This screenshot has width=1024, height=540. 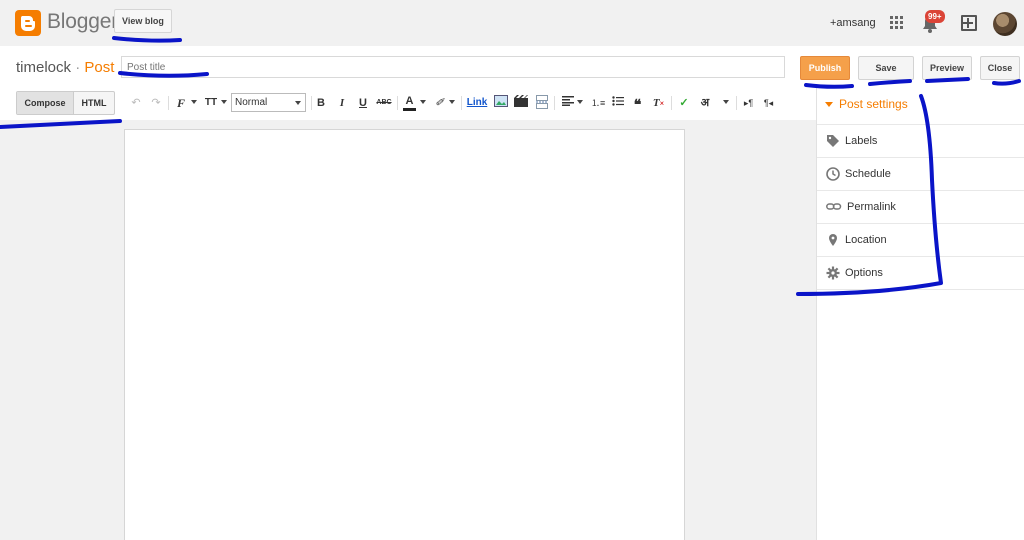 What do you see at coordinates (920, 206) in the screenshot?
I see `sidebar-item-permalink: Permalink` at bounding box center [920, 206].